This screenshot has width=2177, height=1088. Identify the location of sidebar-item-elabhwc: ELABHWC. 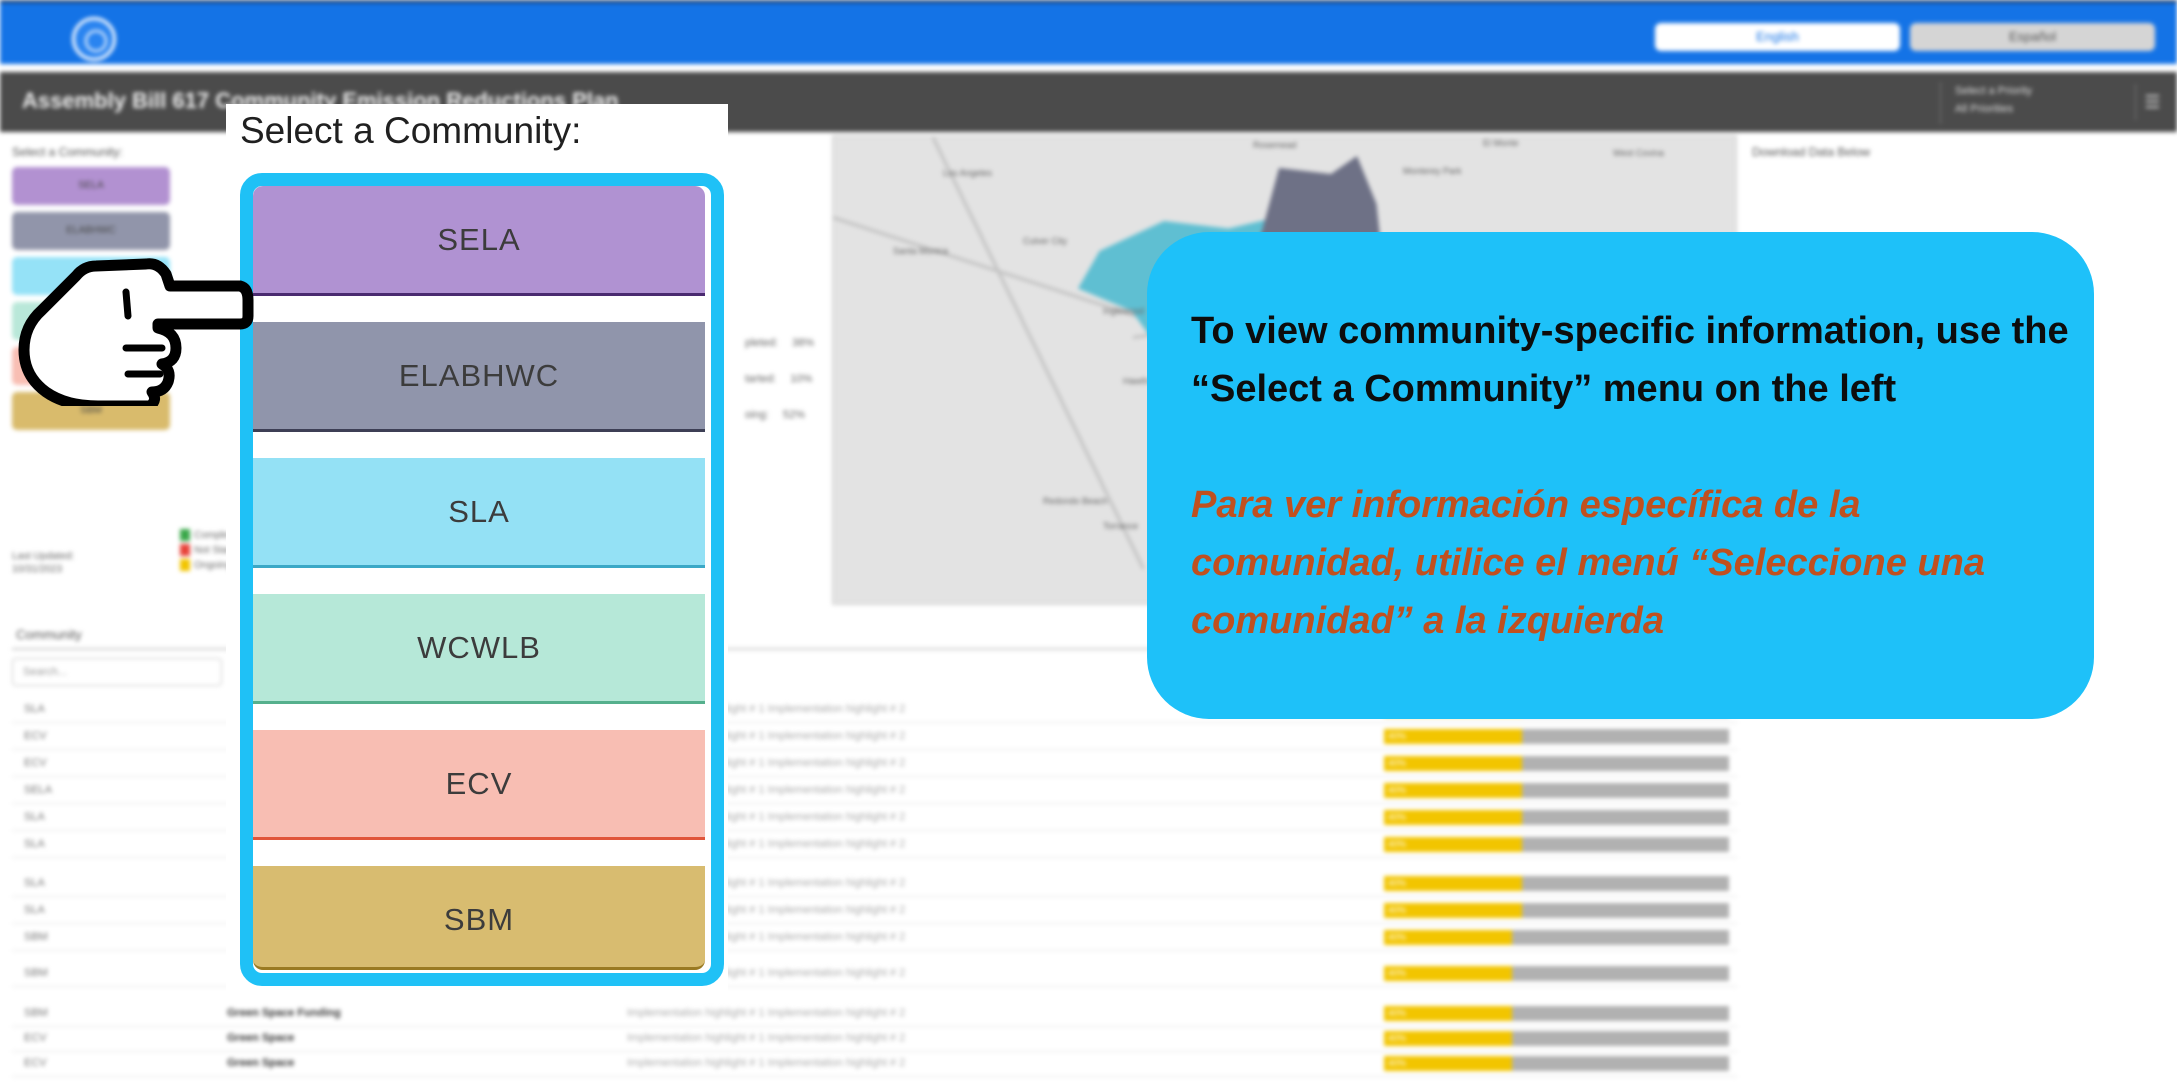
(91, 231).